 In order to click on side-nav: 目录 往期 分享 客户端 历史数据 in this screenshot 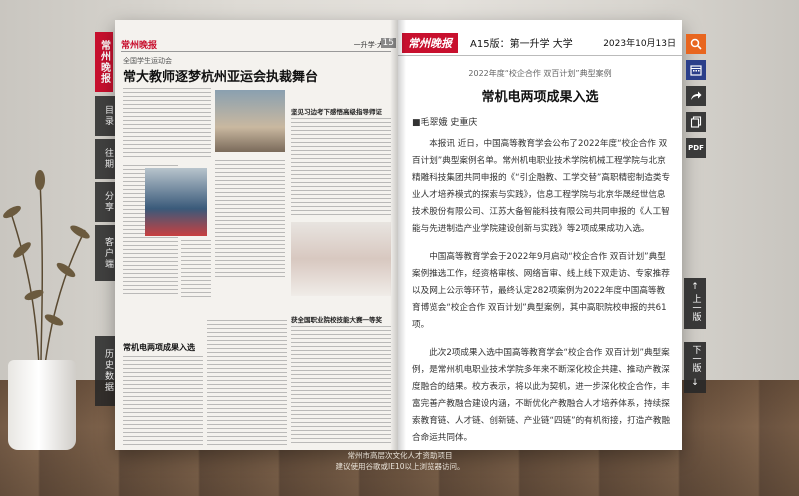, I will do `click(105, 251)`.